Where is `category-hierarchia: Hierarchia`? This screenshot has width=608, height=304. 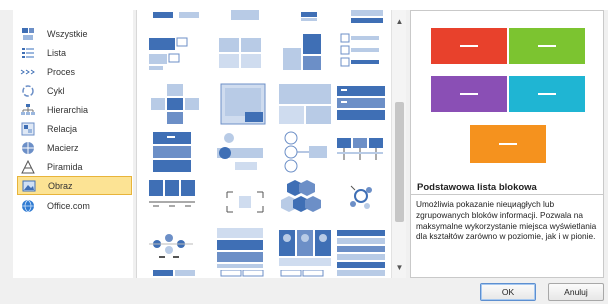 category-hierarchia: Hierarchia is located at coordinates (74, 109).